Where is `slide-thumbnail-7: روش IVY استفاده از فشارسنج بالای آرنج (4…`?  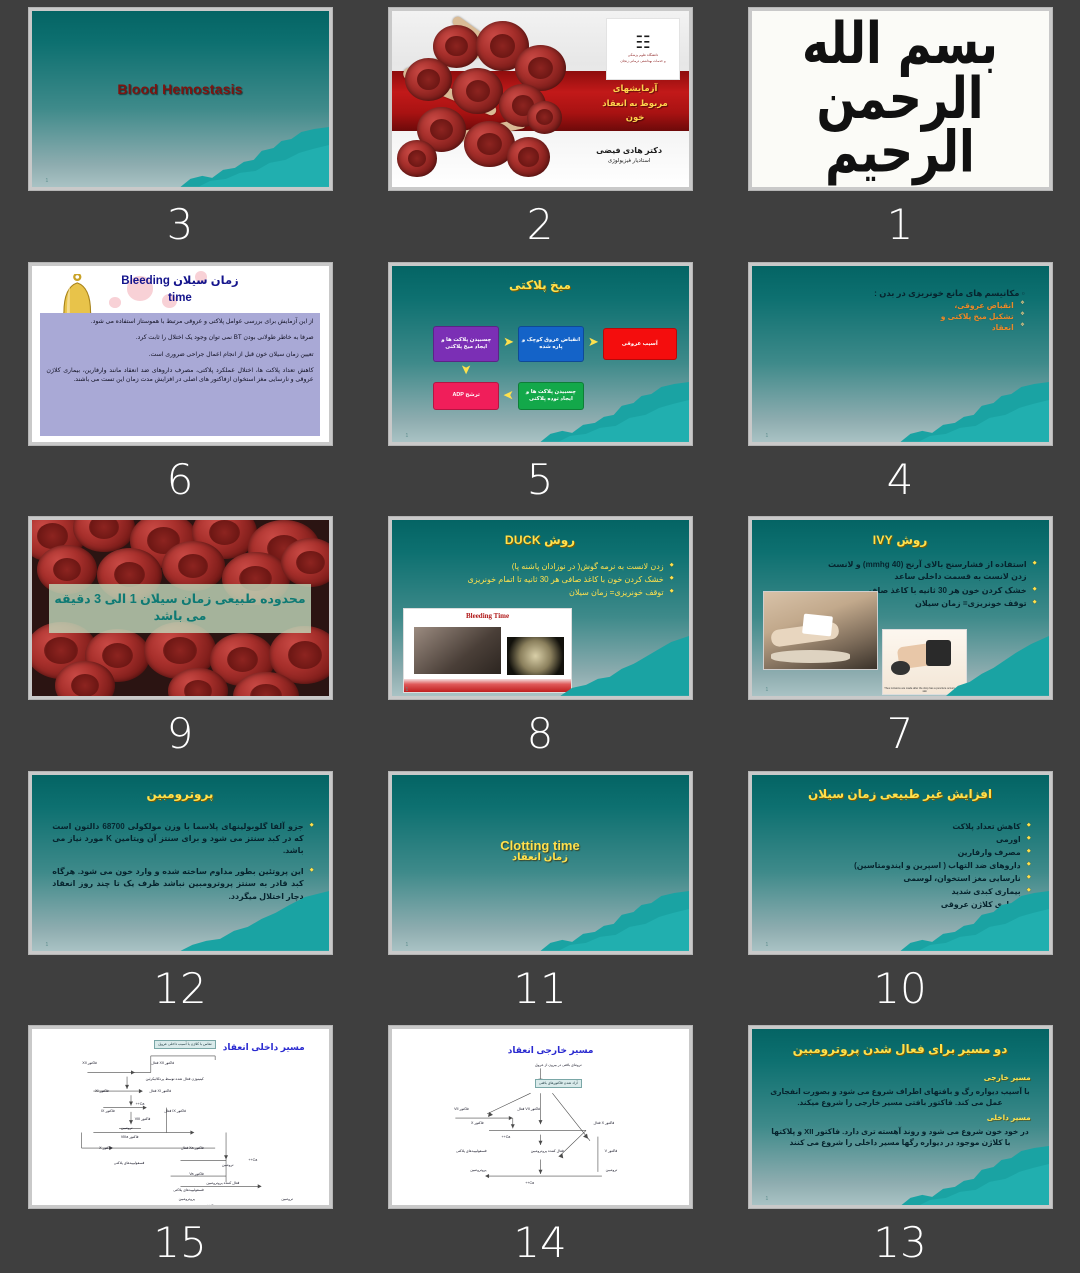
slide-thumbnail-7: روش IVY استفاده از فشارسنج بالای آرنج (4… is located at coordinates (900, 608).